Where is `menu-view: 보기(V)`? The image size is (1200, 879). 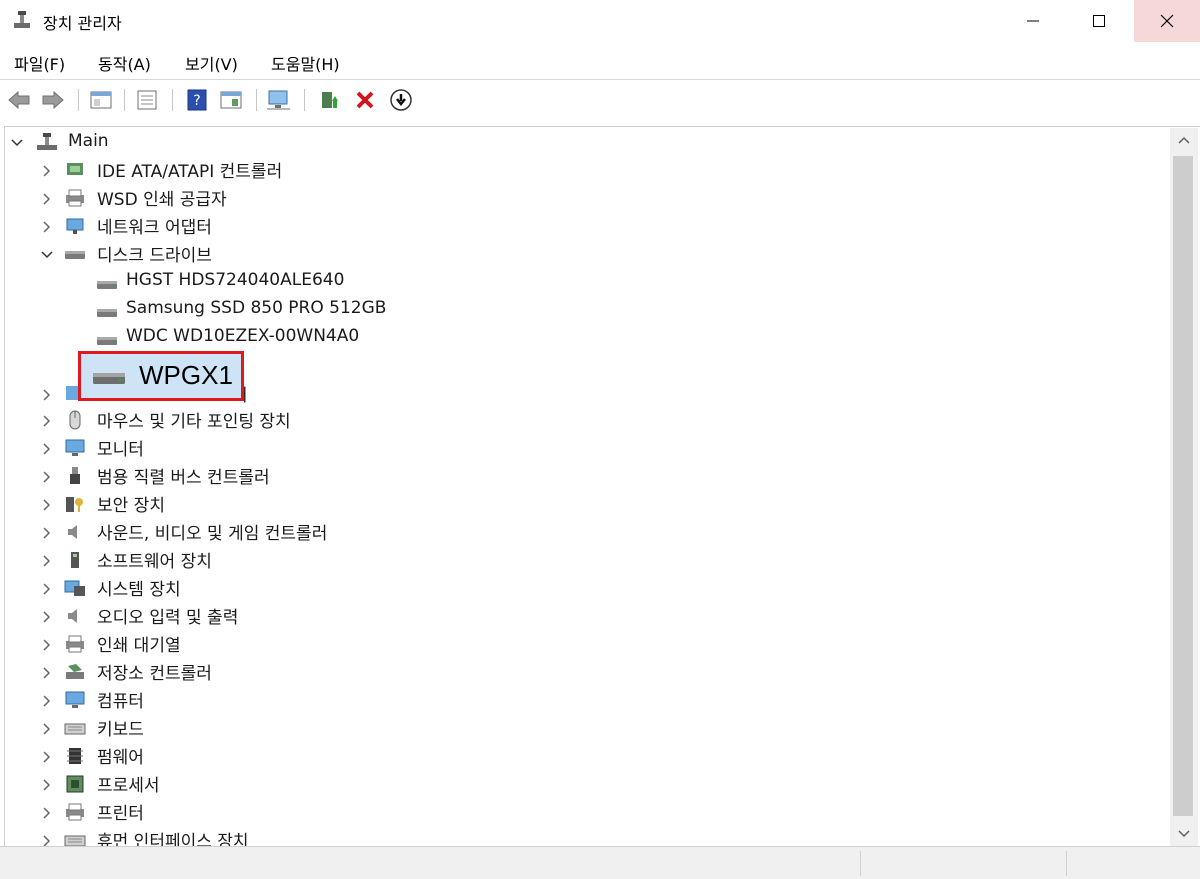
menu-view: 보기(V) is located at coordinates (211, 63).